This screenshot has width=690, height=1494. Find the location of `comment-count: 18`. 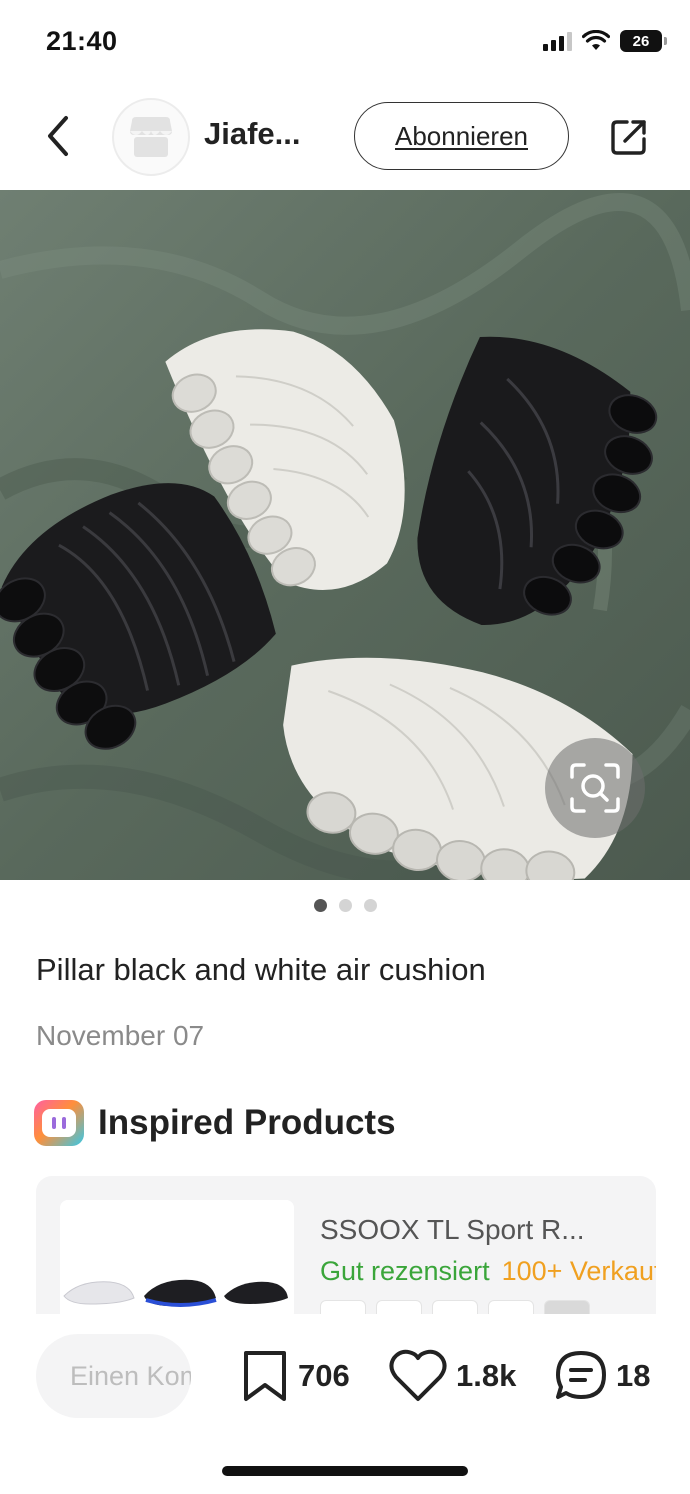

comment-count: 18 is located at coordinates (633, 1375).